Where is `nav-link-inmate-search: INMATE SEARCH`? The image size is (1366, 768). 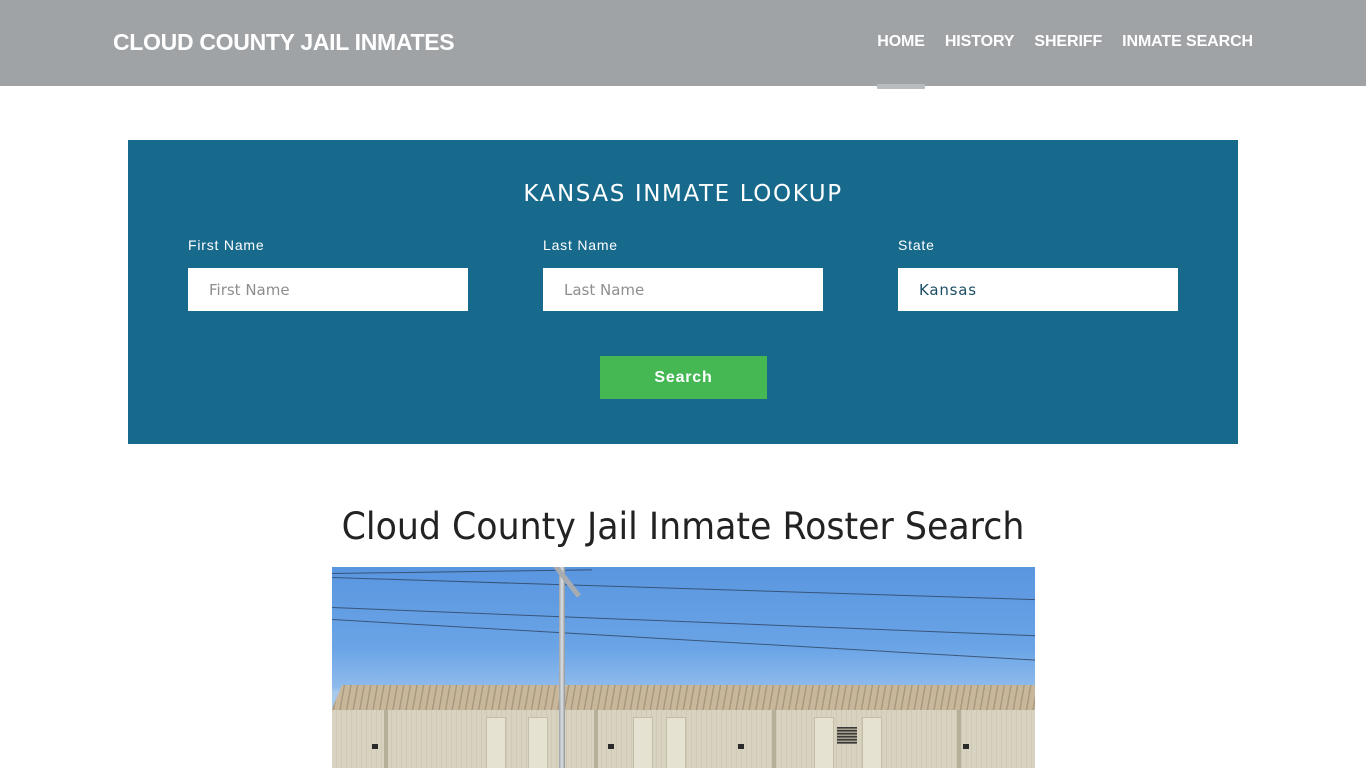 nav-link-inmate-search: INMATE SEARCH is located at coordinates (1187, 42).